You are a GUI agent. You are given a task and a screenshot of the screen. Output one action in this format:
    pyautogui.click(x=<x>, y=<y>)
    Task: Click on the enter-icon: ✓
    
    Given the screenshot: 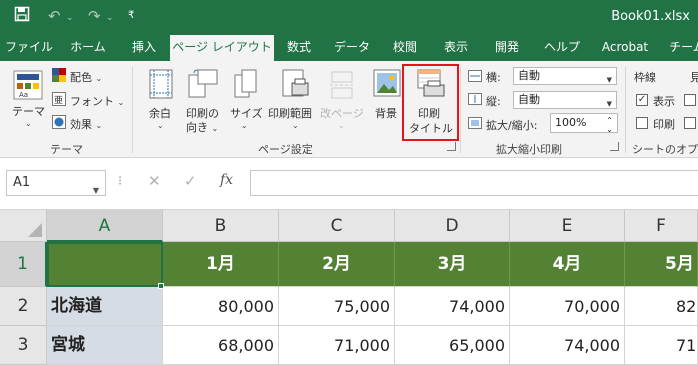 What is the action you would take?
    pyautogui.click(x=190, y=181)
    